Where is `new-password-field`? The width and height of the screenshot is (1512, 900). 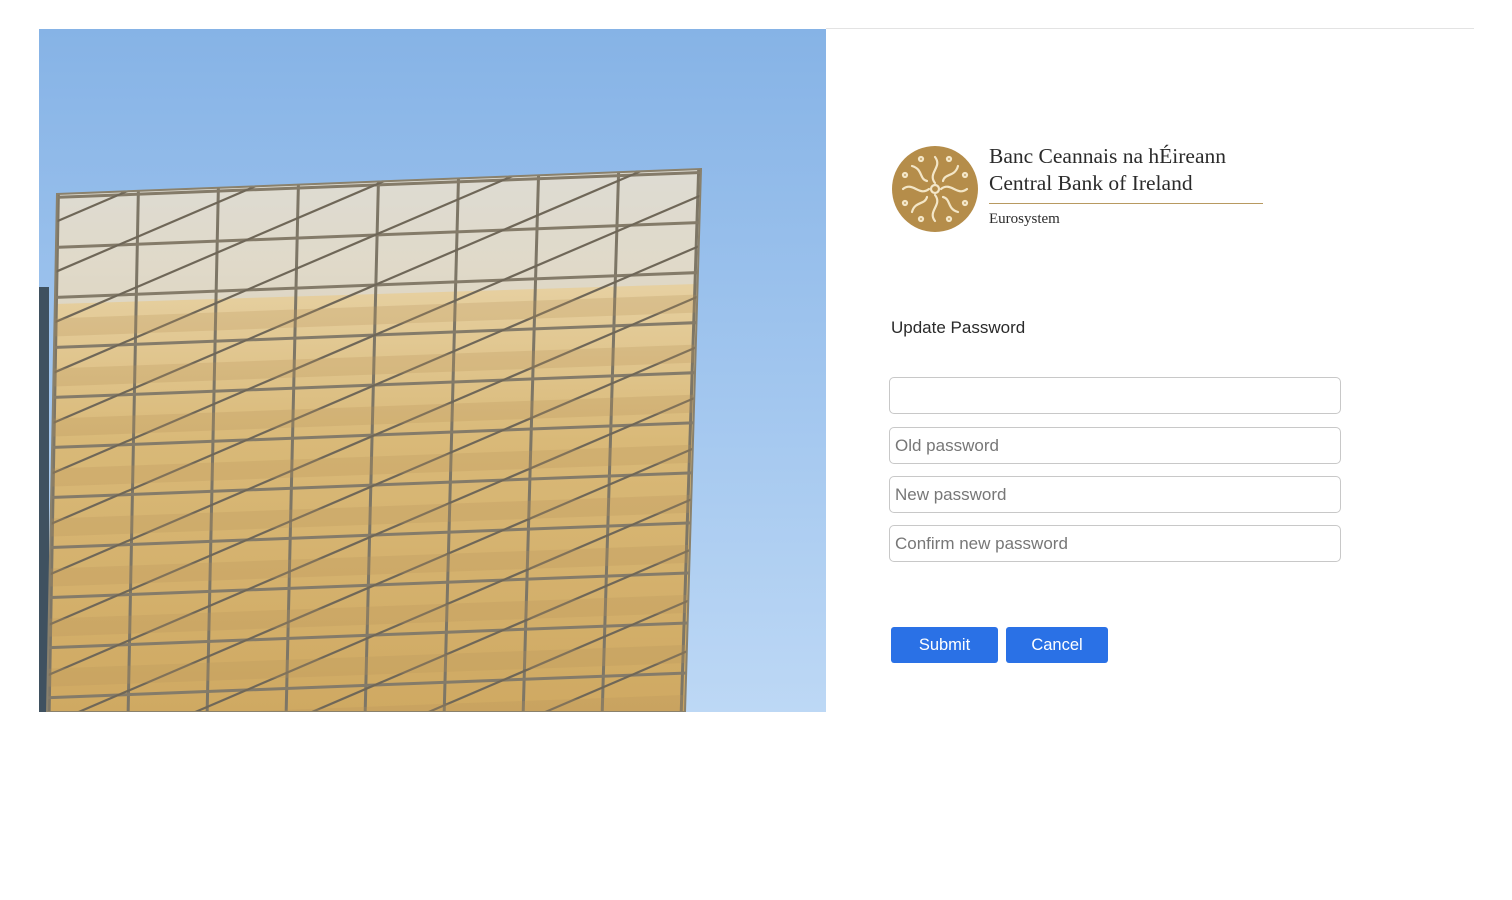 new-password-field is located at coordinates (1115, 494).